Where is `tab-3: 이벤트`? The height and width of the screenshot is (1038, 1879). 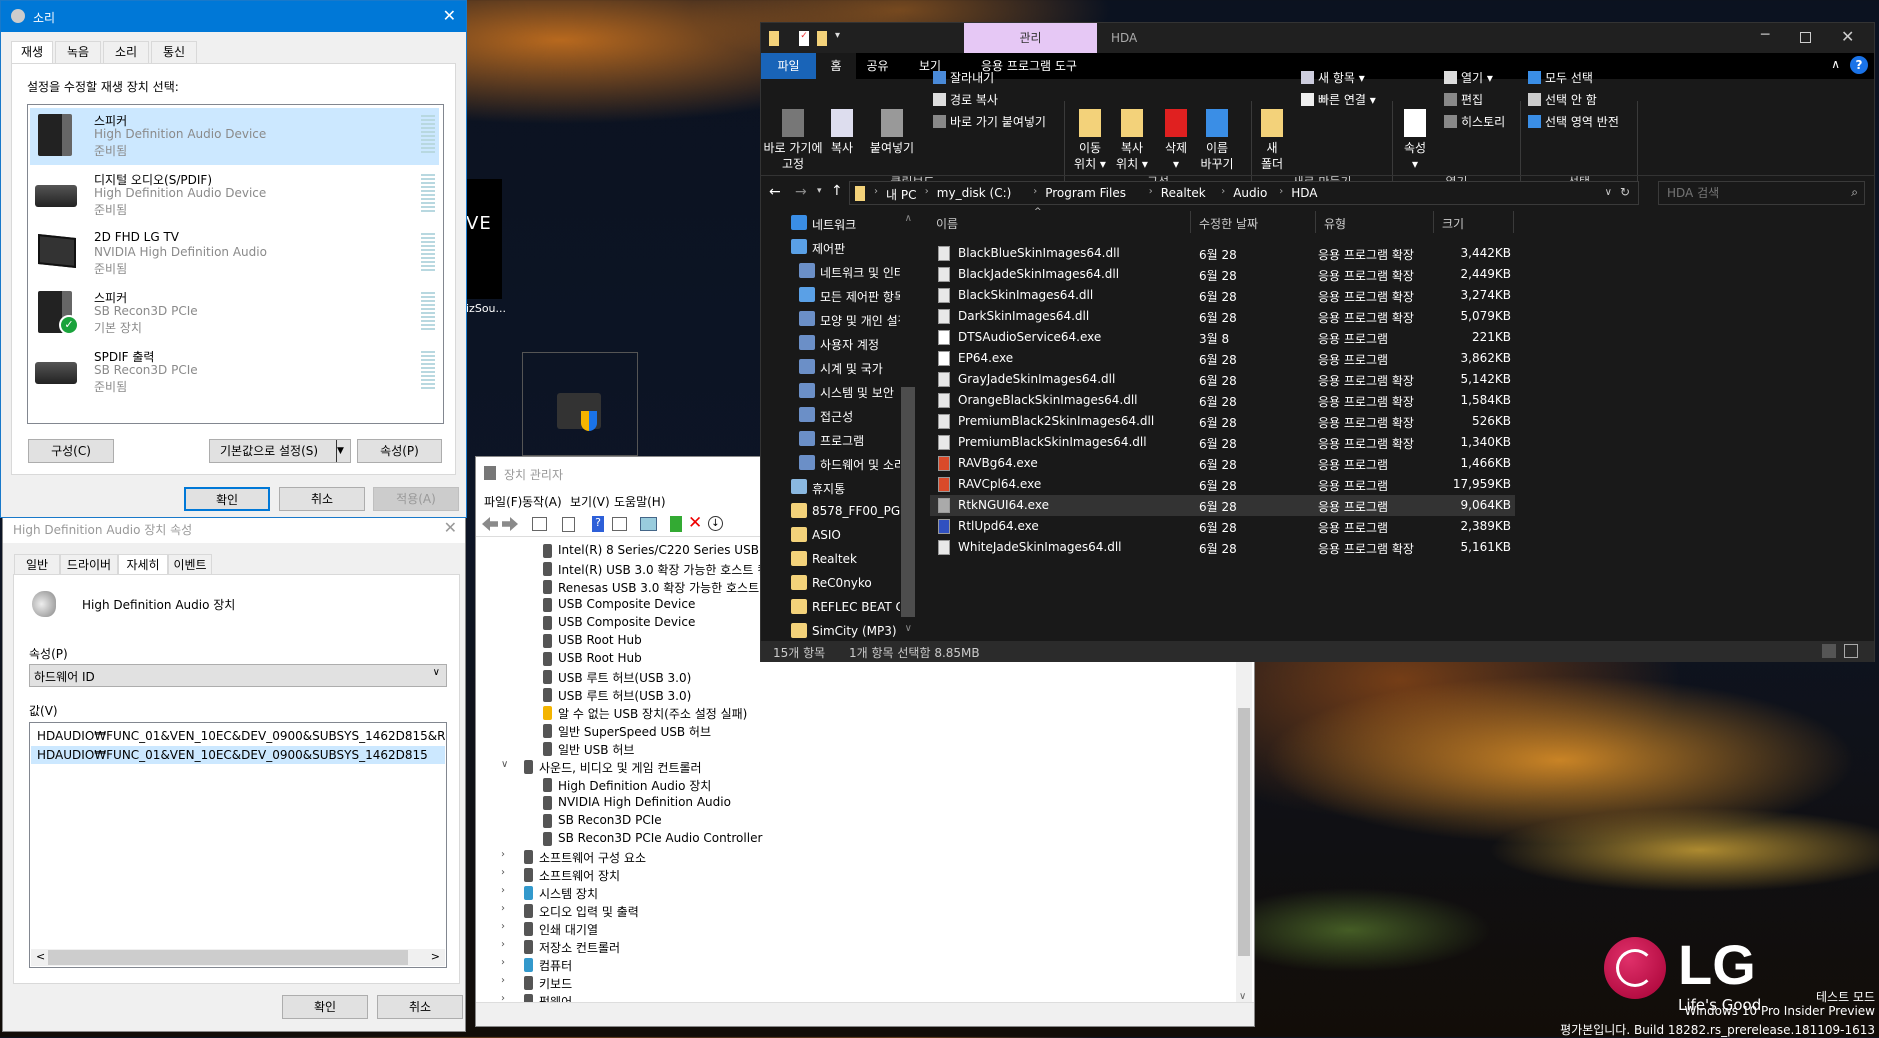 tab-3: 이벤트 is located at coordinates (190, 565).